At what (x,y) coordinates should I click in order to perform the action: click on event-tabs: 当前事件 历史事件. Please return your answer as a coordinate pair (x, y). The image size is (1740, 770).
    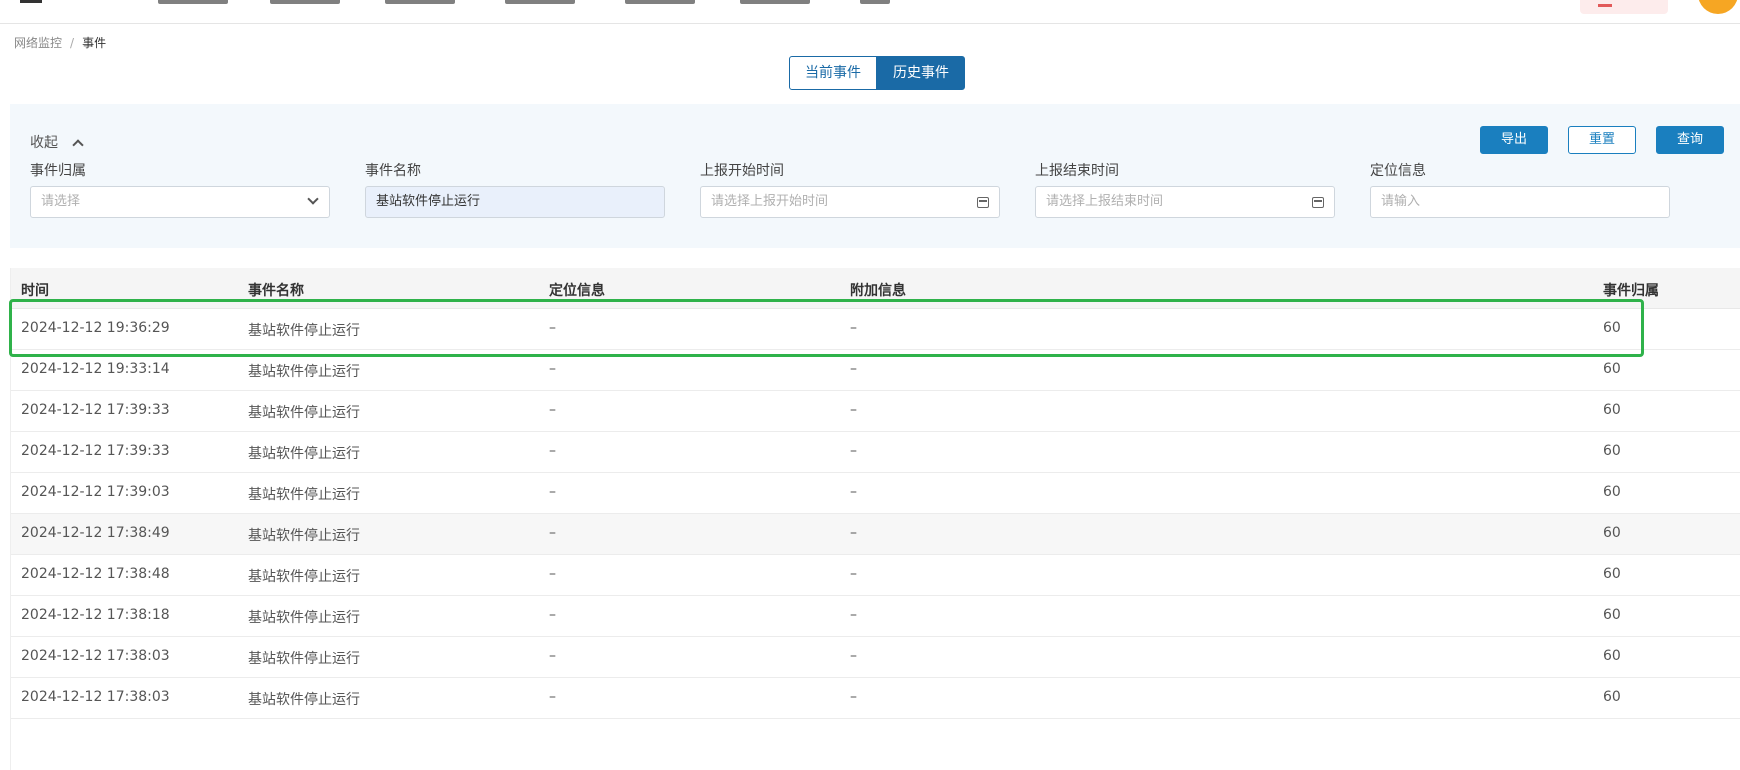
    Looking at the image, I should click on (877, 73).